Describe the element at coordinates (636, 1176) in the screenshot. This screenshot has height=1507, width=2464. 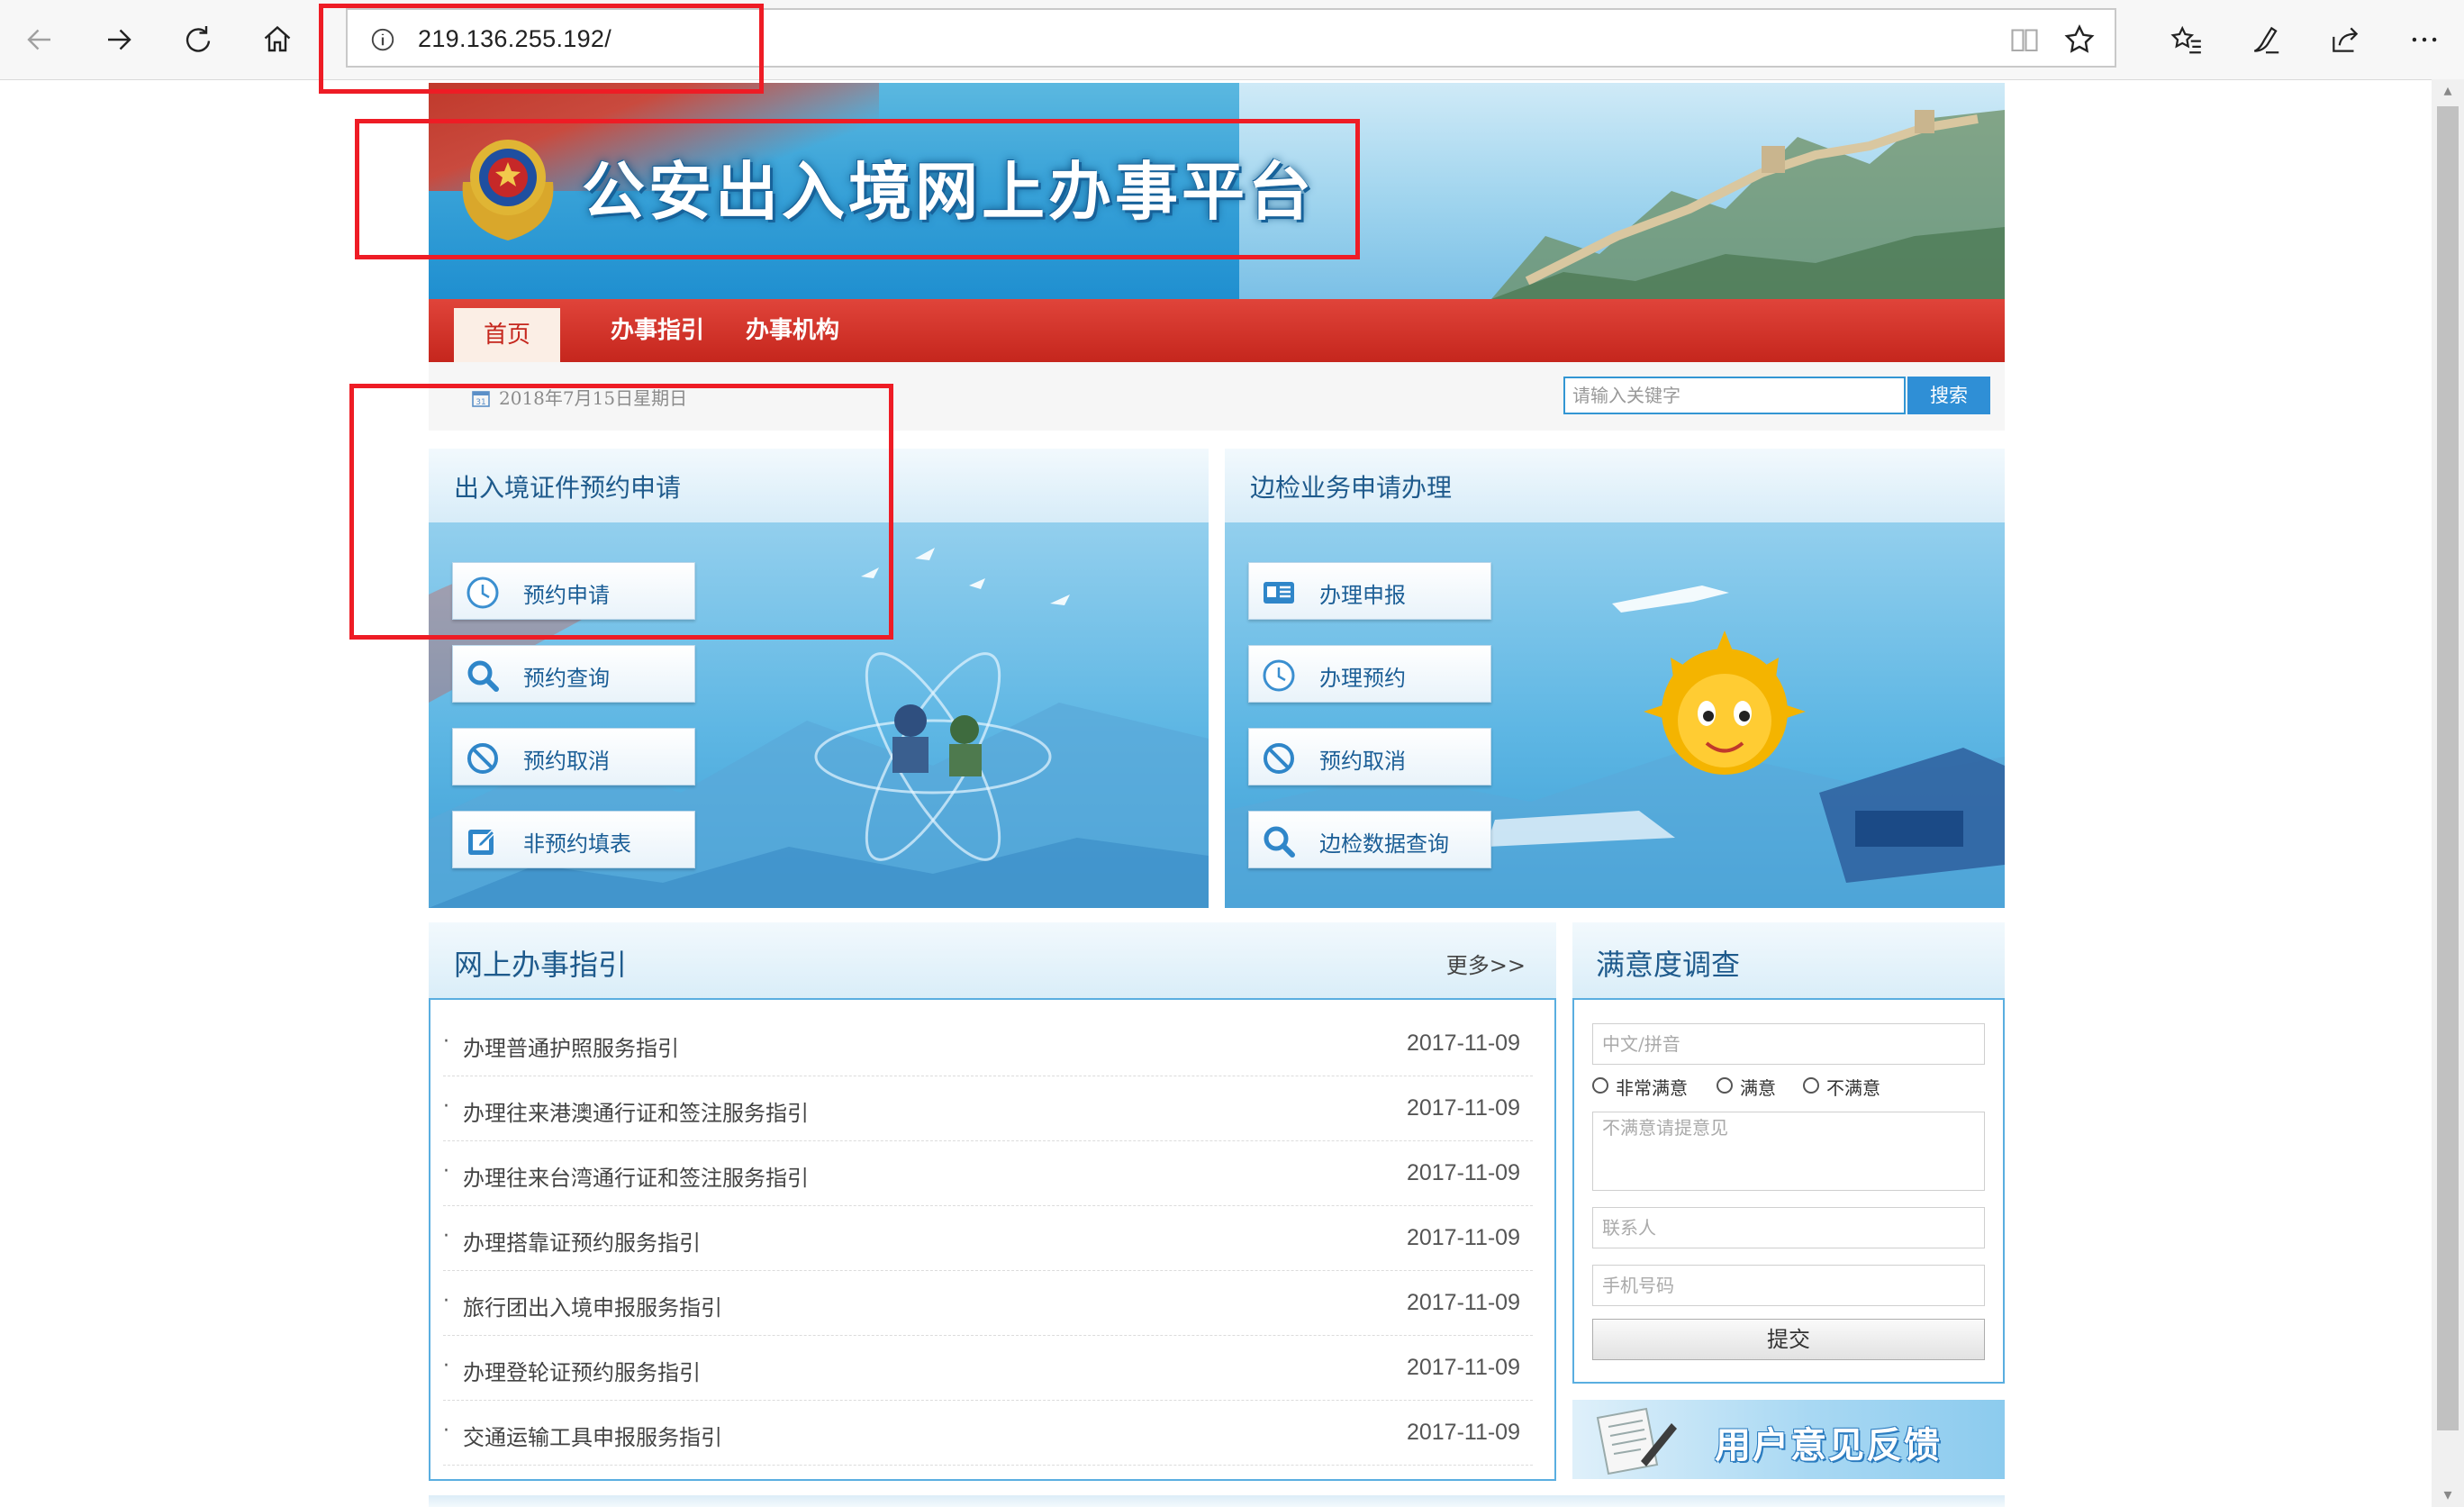
I see `guide-item-title: 办理往来台湾通行证和签注服务指引` at that location.